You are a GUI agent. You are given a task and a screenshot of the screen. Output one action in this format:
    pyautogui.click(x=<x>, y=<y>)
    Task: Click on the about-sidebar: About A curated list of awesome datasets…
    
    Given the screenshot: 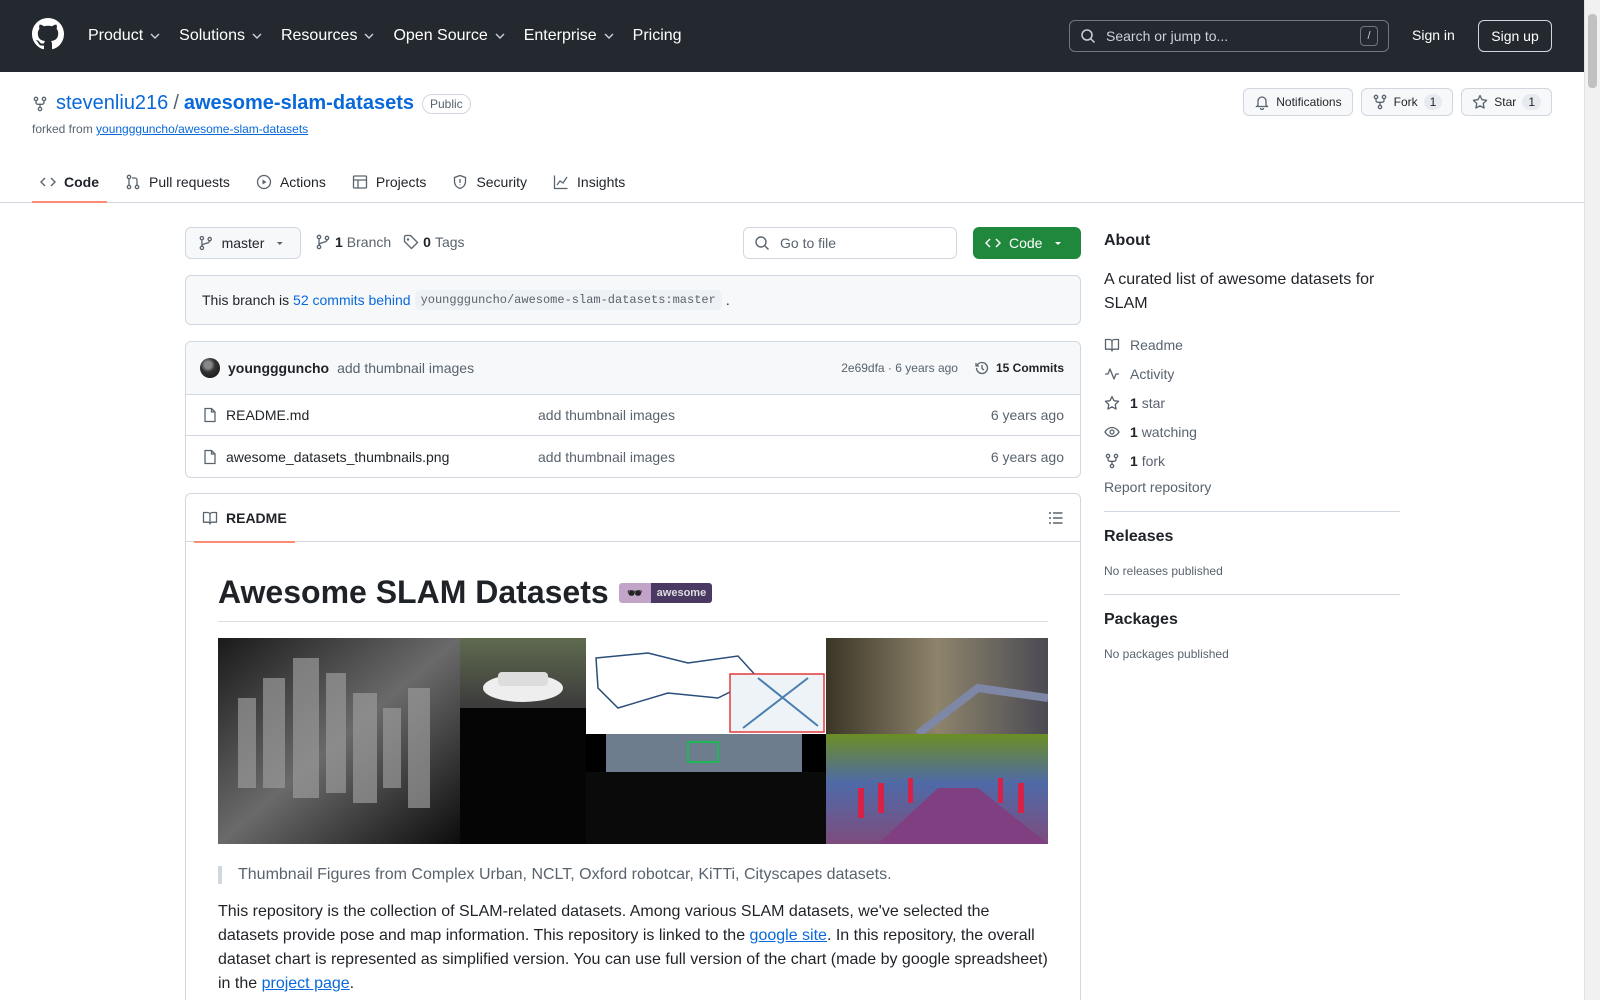 What is the action you would take?
    pyautogui.click(x=1252, y=446)
    